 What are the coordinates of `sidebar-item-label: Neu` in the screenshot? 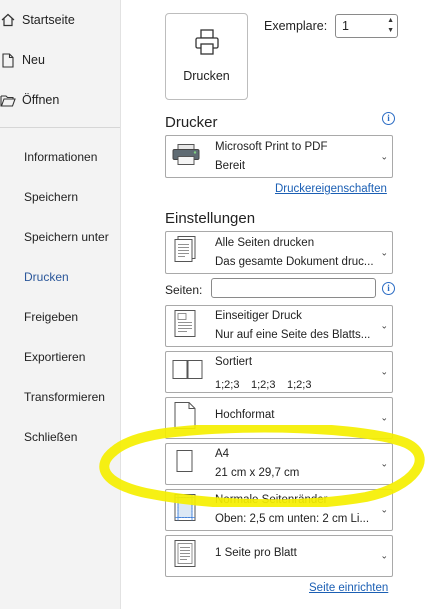 It's located at (33, 60).